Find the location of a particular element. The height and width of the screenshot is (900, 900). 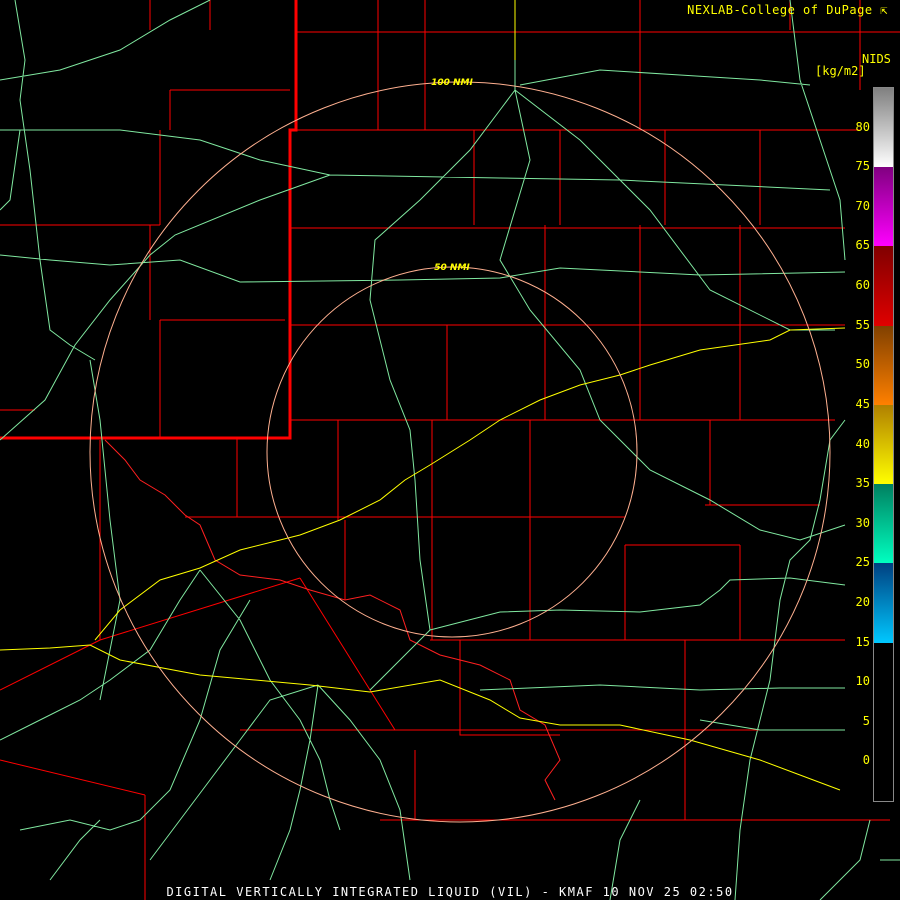

color-scale-tick-label: 30 is located at coordinates (862, 522).